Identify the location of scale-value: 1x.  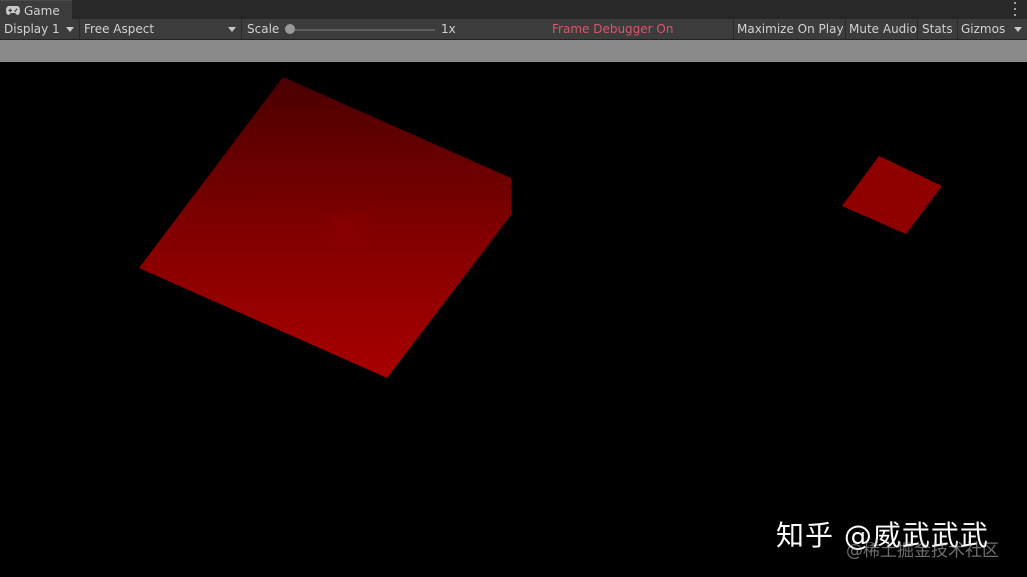
(448, 29).